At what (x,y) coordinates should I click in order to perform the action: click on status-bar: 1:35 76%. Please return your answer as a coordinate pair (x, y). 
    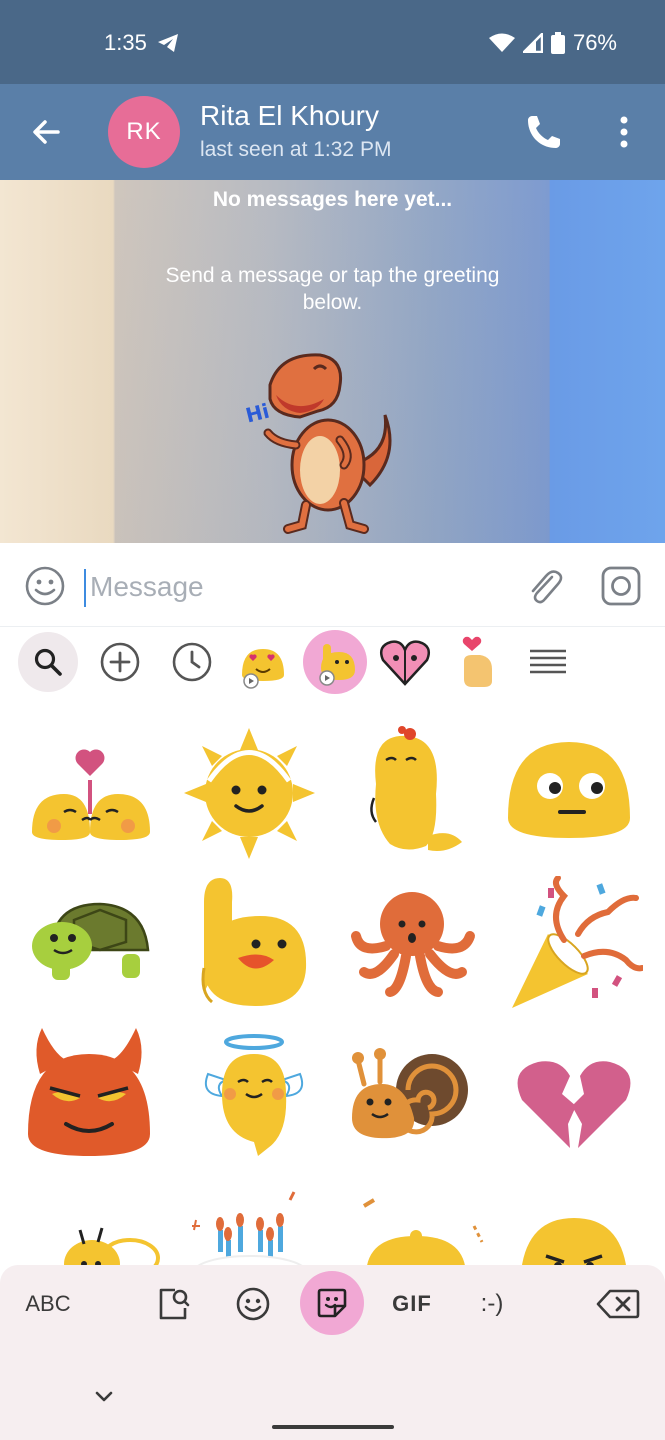
    Looking at the image, I should click on (332, 42).